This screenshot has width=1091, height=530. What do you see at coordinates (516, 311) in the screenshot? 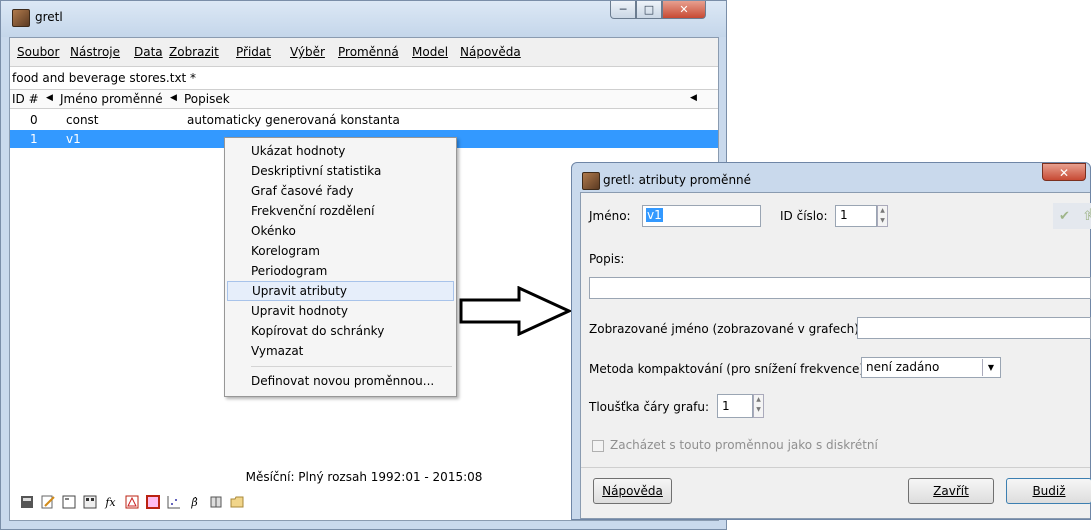
I see `right-arrow-icon` at bounding box center [516, 311].